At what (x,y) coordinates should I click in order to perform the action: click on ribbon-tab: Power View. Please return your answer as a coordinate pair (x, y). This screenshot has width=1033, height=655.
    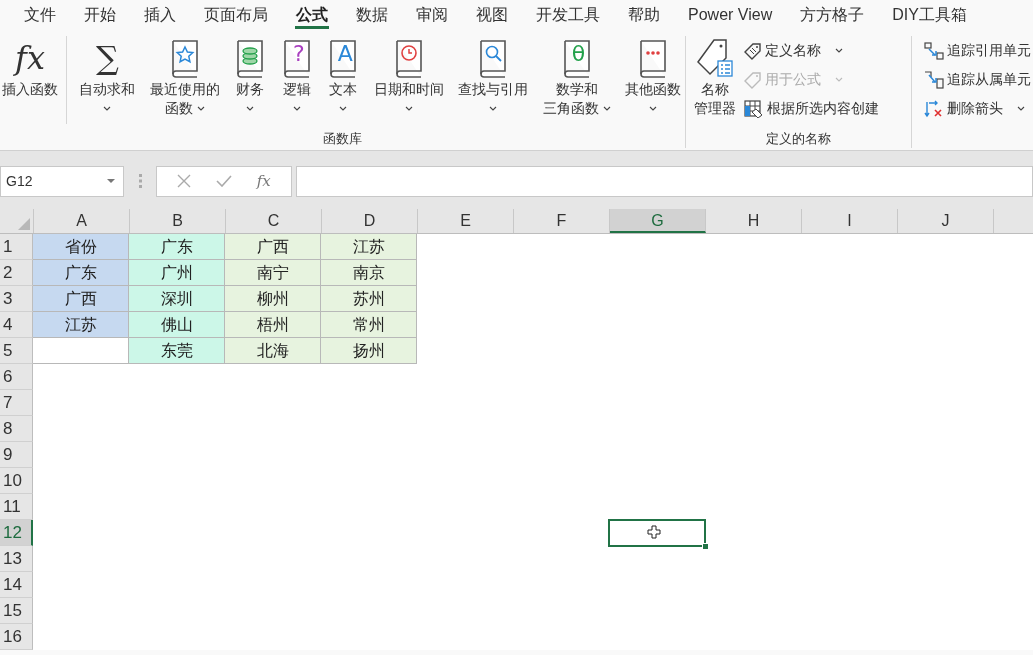
    Looking at the image, I should click on (730, 13).